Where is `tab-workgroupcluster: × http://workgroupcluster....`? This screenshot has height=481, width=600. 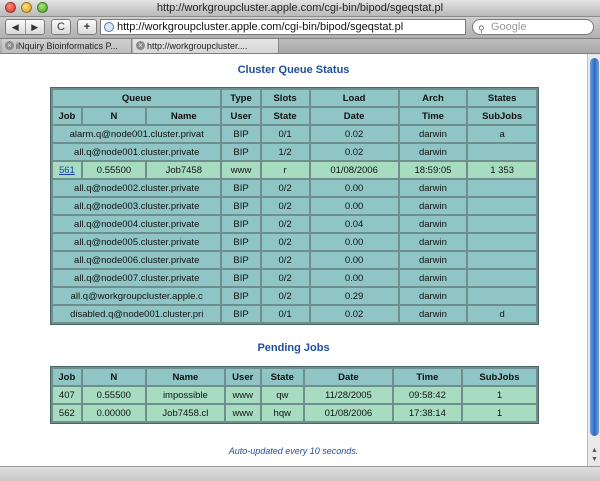 tab-workgroupcluster: × http://workgroupcluster.... is located at coordinates (206, 46).